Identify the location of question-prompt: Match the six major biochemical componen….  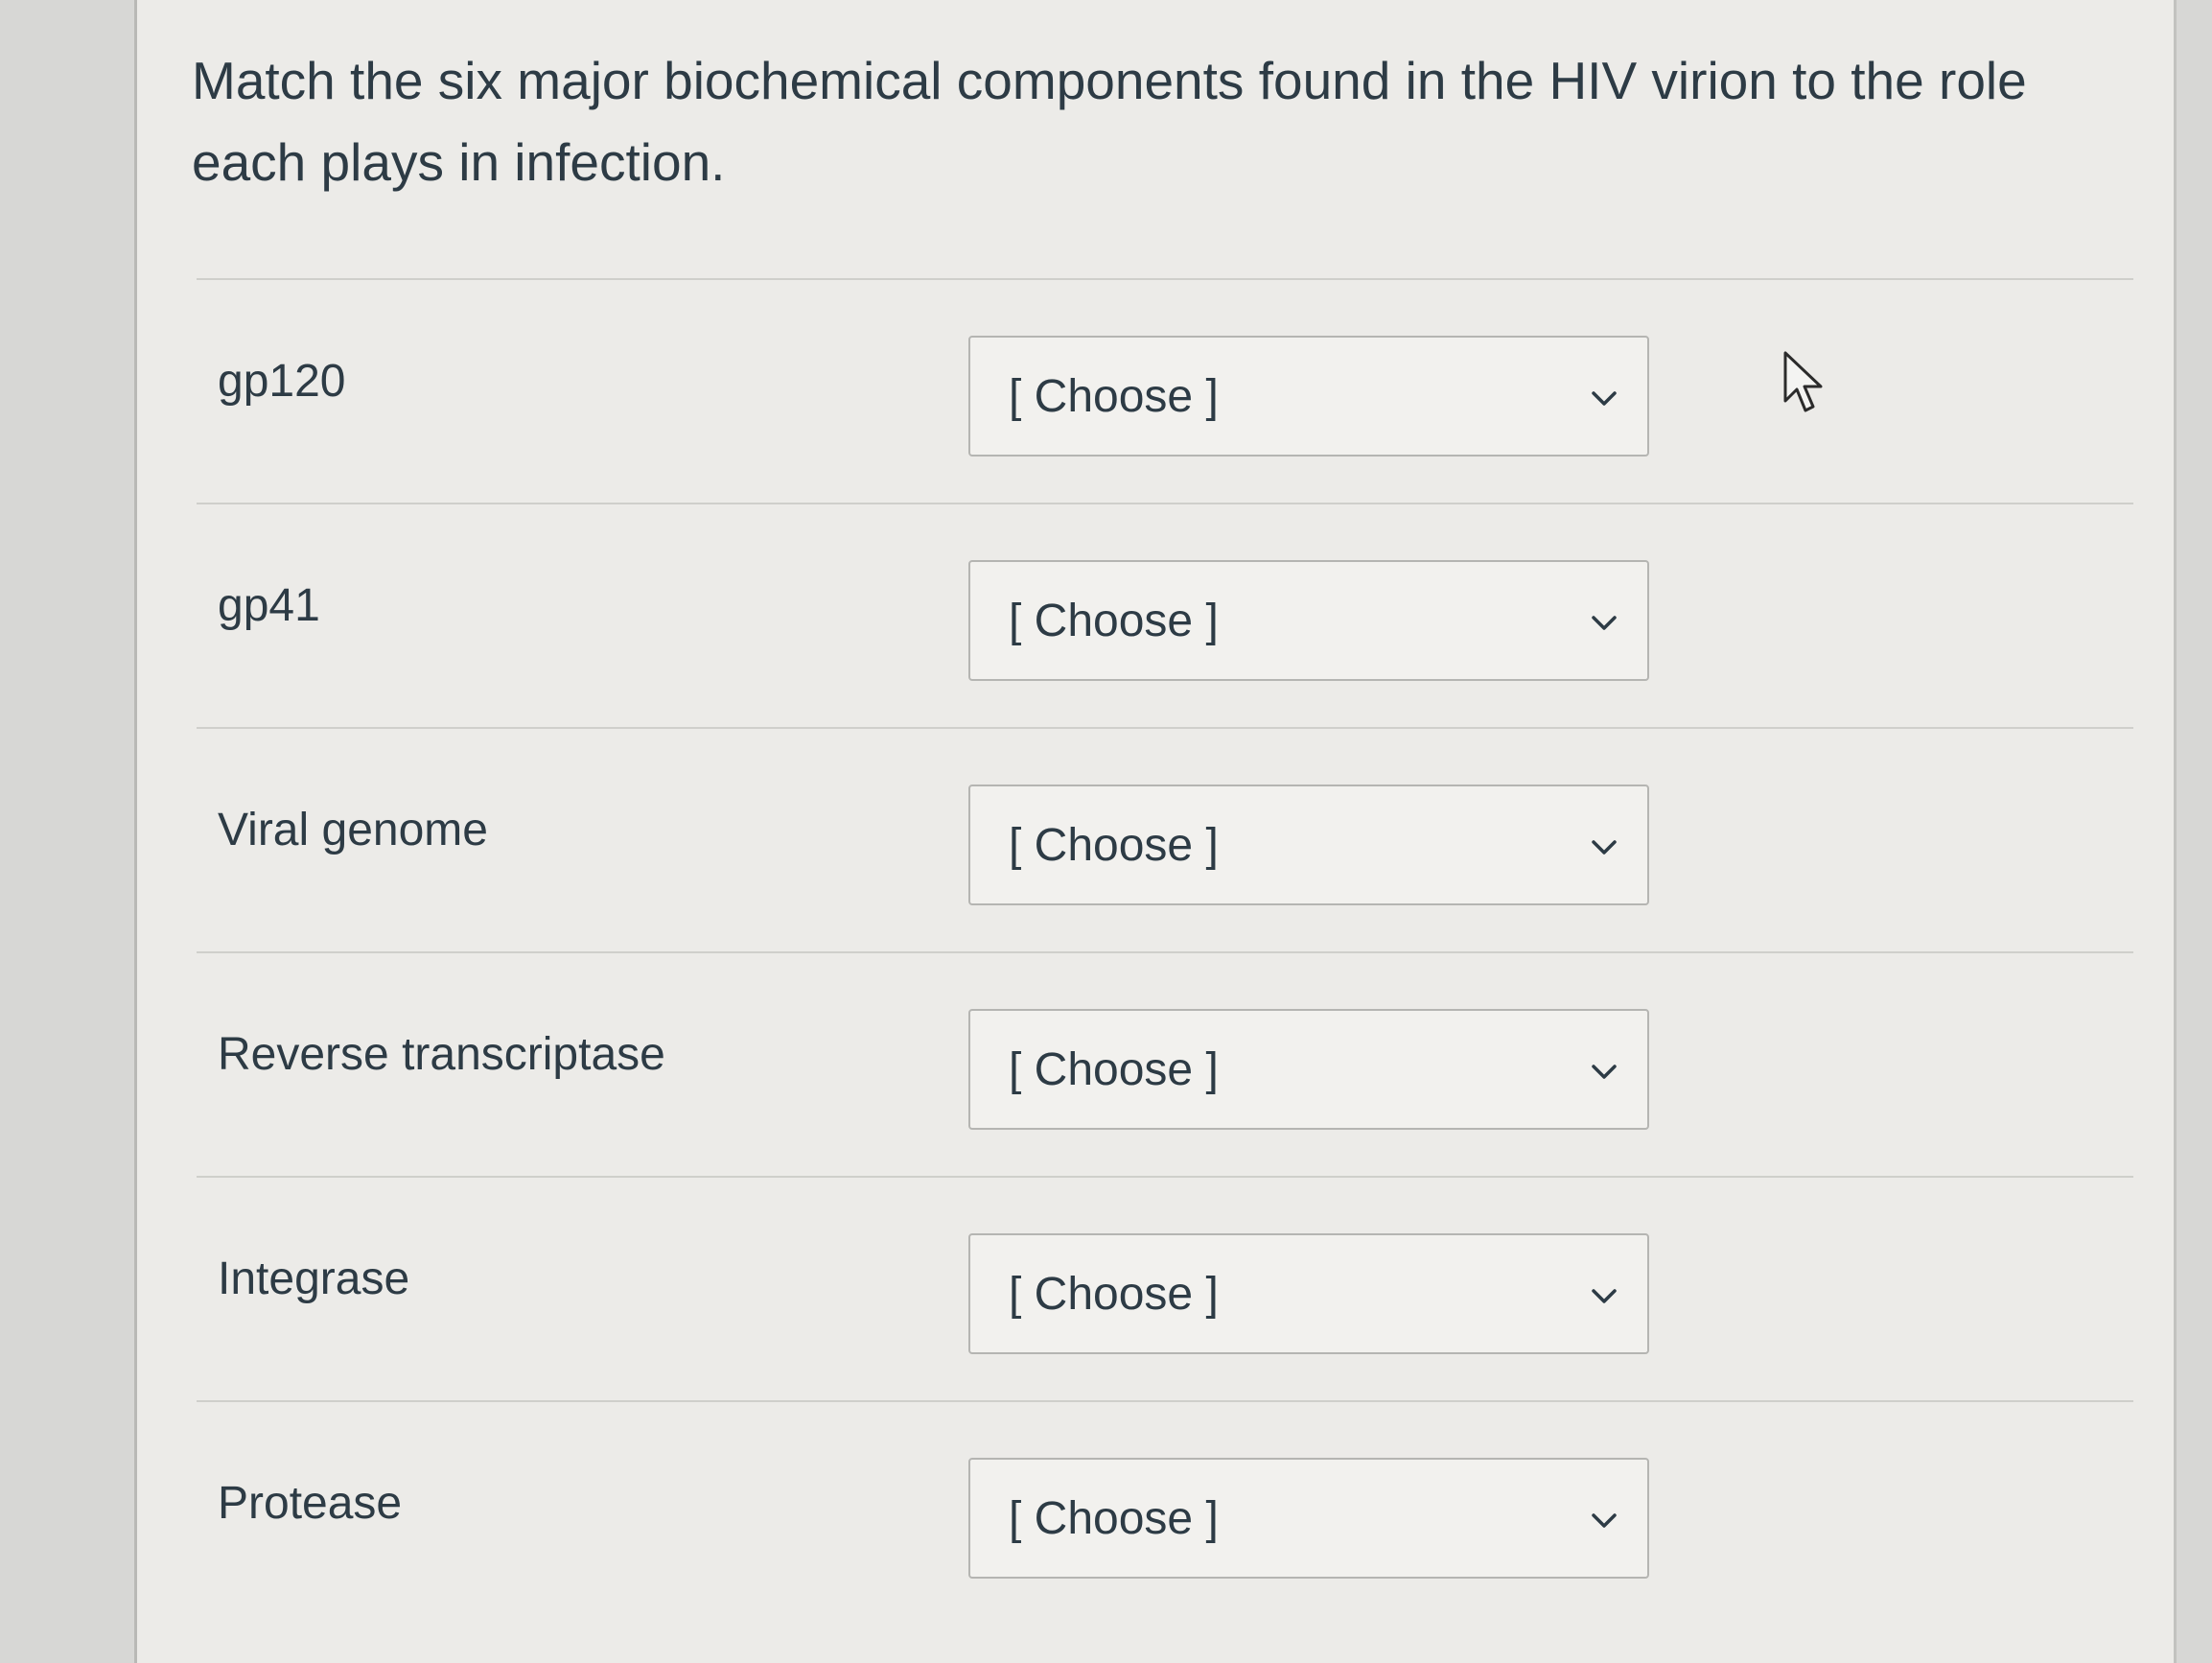
(1109, 121).